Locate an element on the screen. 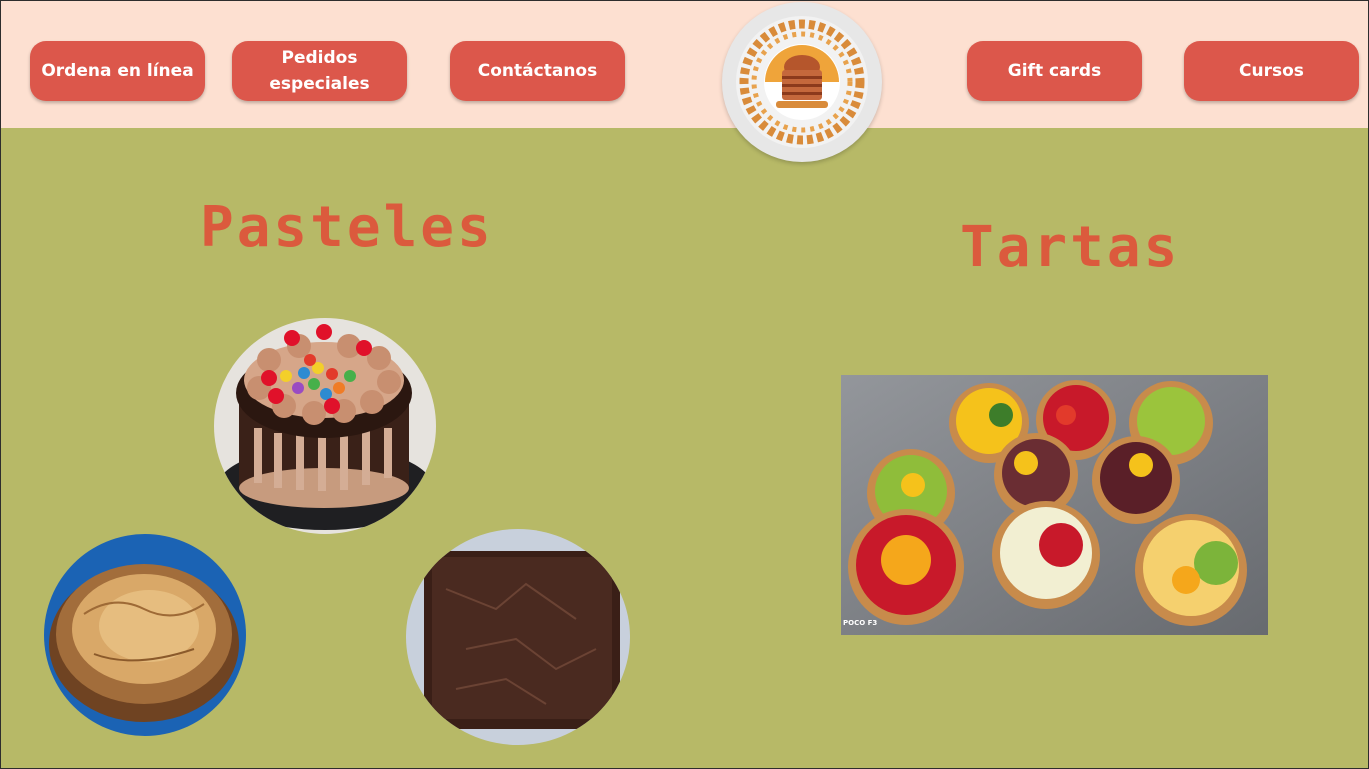 Image resolution: width=1369 pixels, height=769 pixels. nav-label: Pedidos especiales is located at coordinates (319, 71).